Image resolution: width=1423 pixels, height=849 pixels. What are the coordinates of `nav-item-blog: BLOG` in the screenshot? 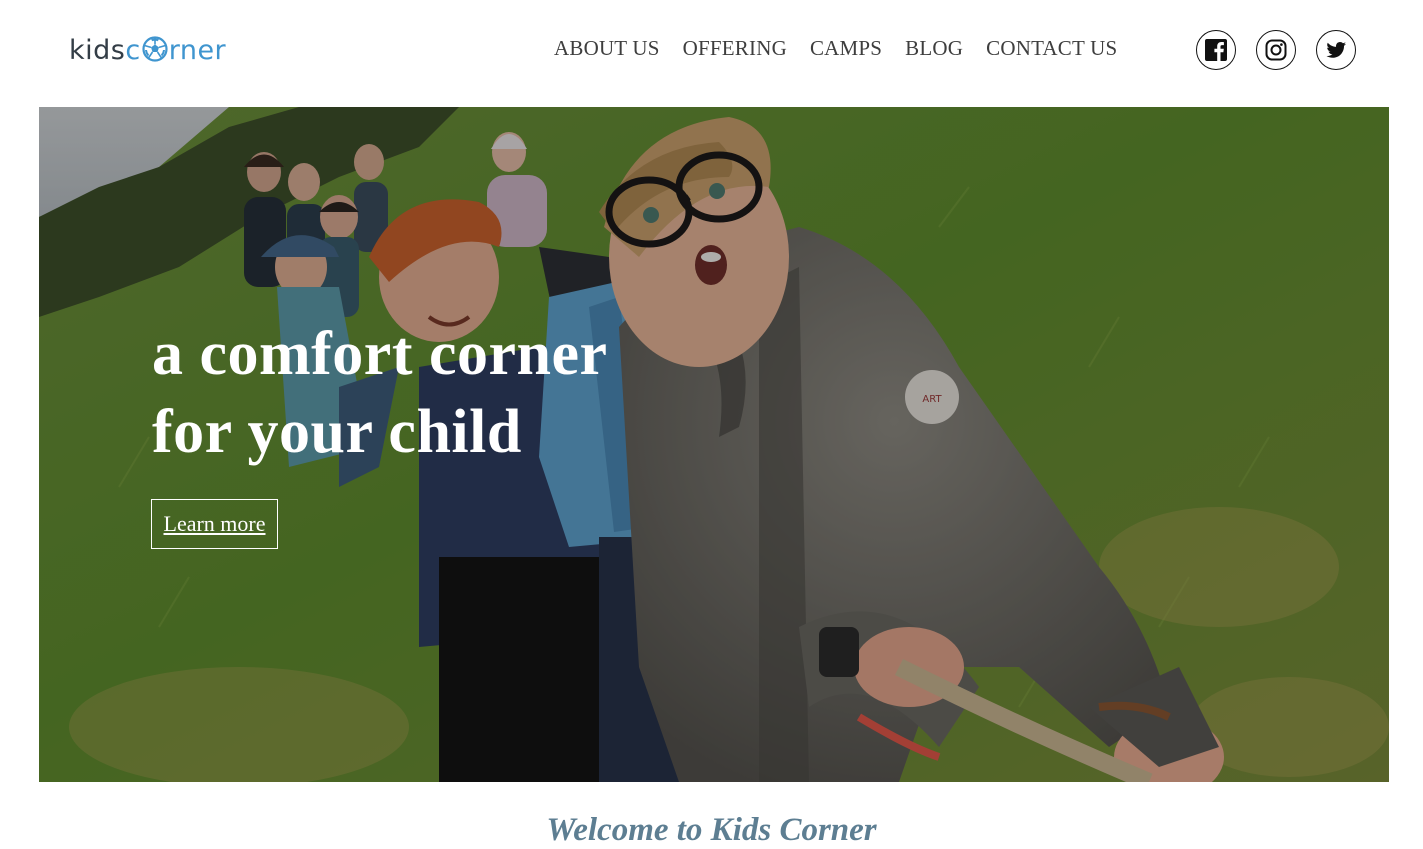 It's located at (934, 48).